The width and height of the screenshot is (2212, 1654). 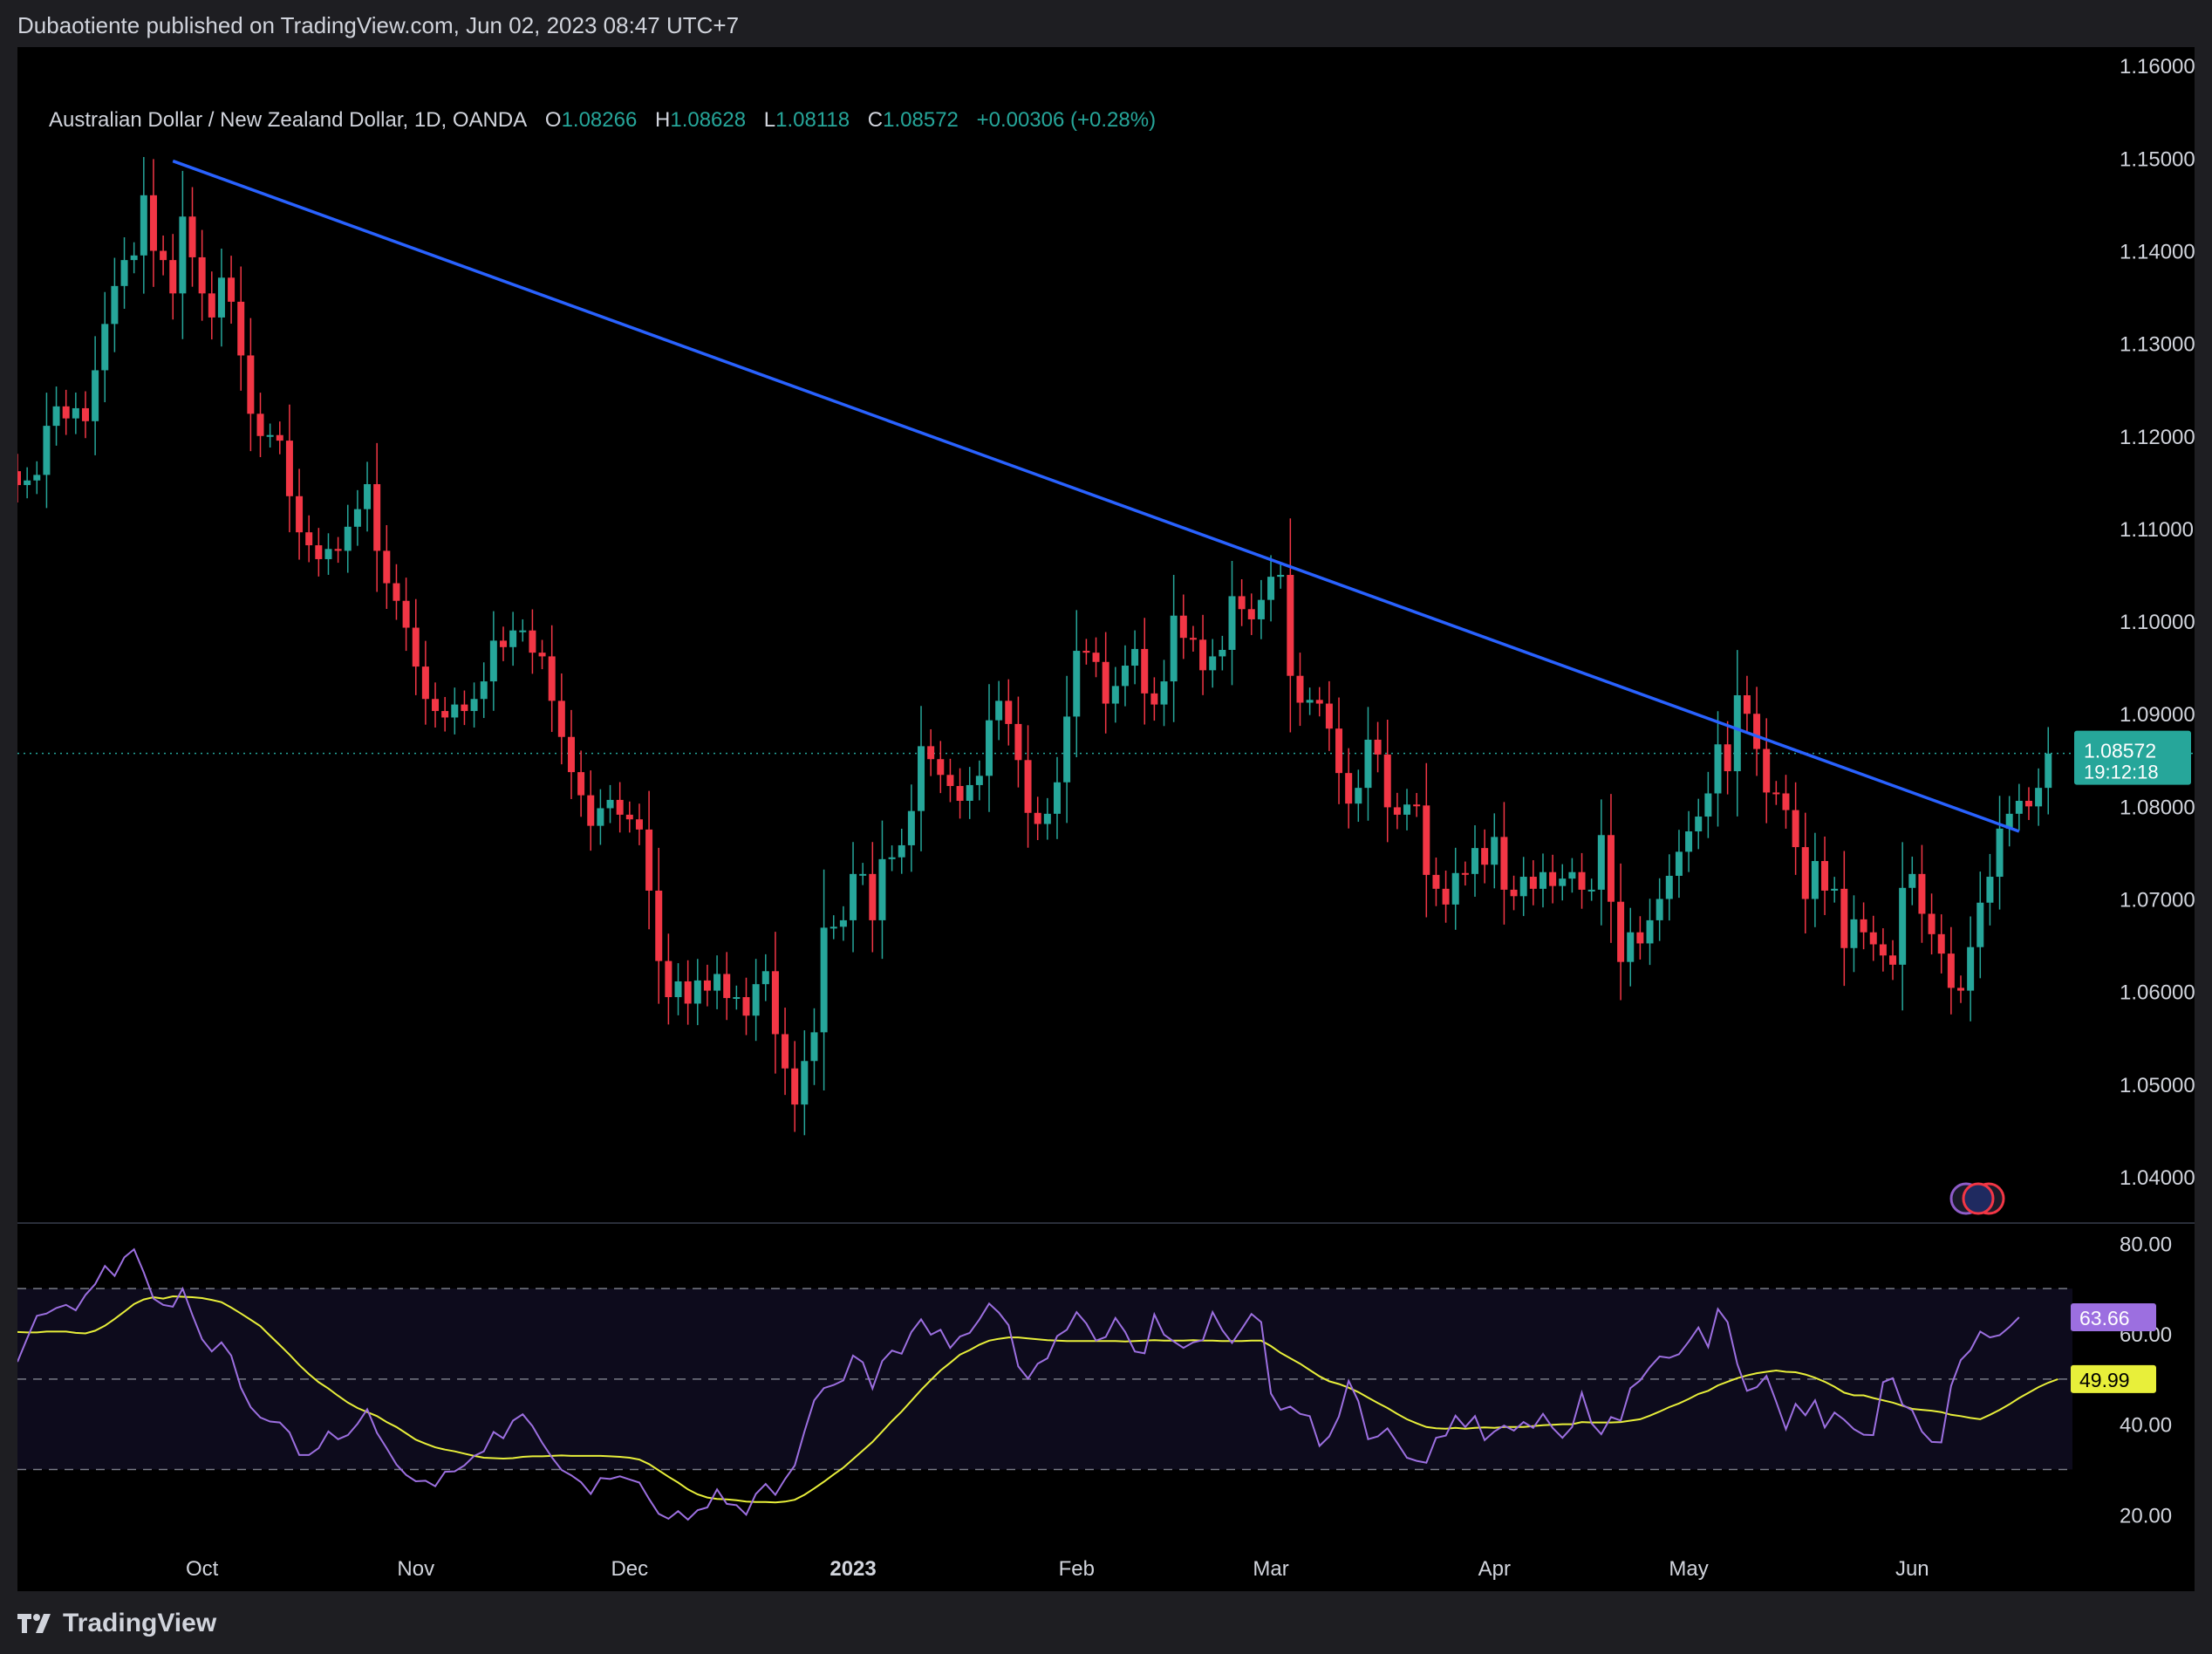 I want to click on price-tick-label: 1.07000, so click(x=2157, y=900).